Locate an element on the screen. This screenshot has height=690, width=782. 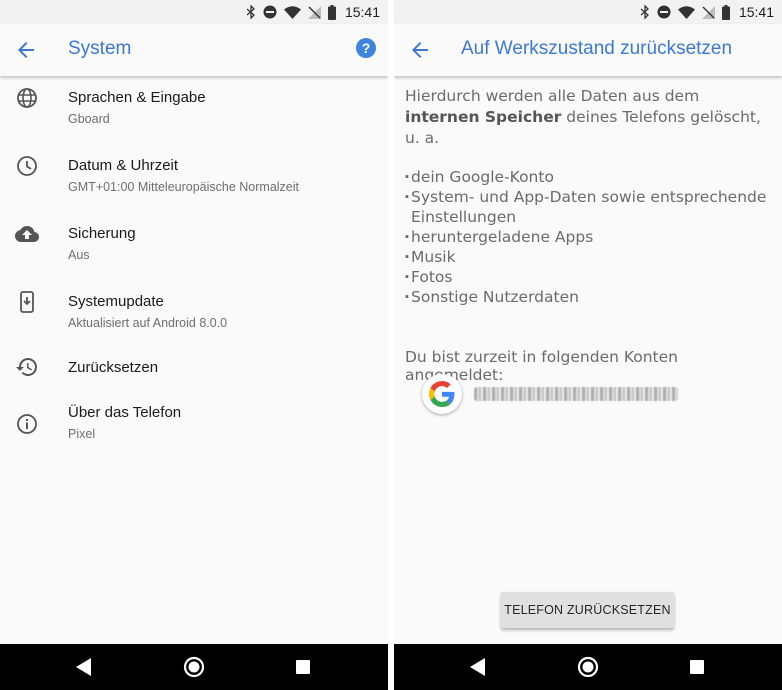
list-item: heruntergeladene Apps is located at coordinates (588, 237).